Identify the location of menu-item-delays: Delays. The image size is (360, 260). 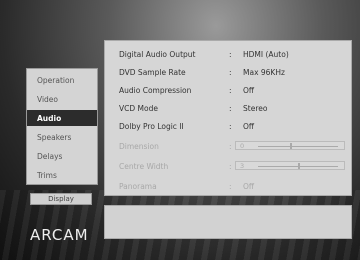
(62, 156).